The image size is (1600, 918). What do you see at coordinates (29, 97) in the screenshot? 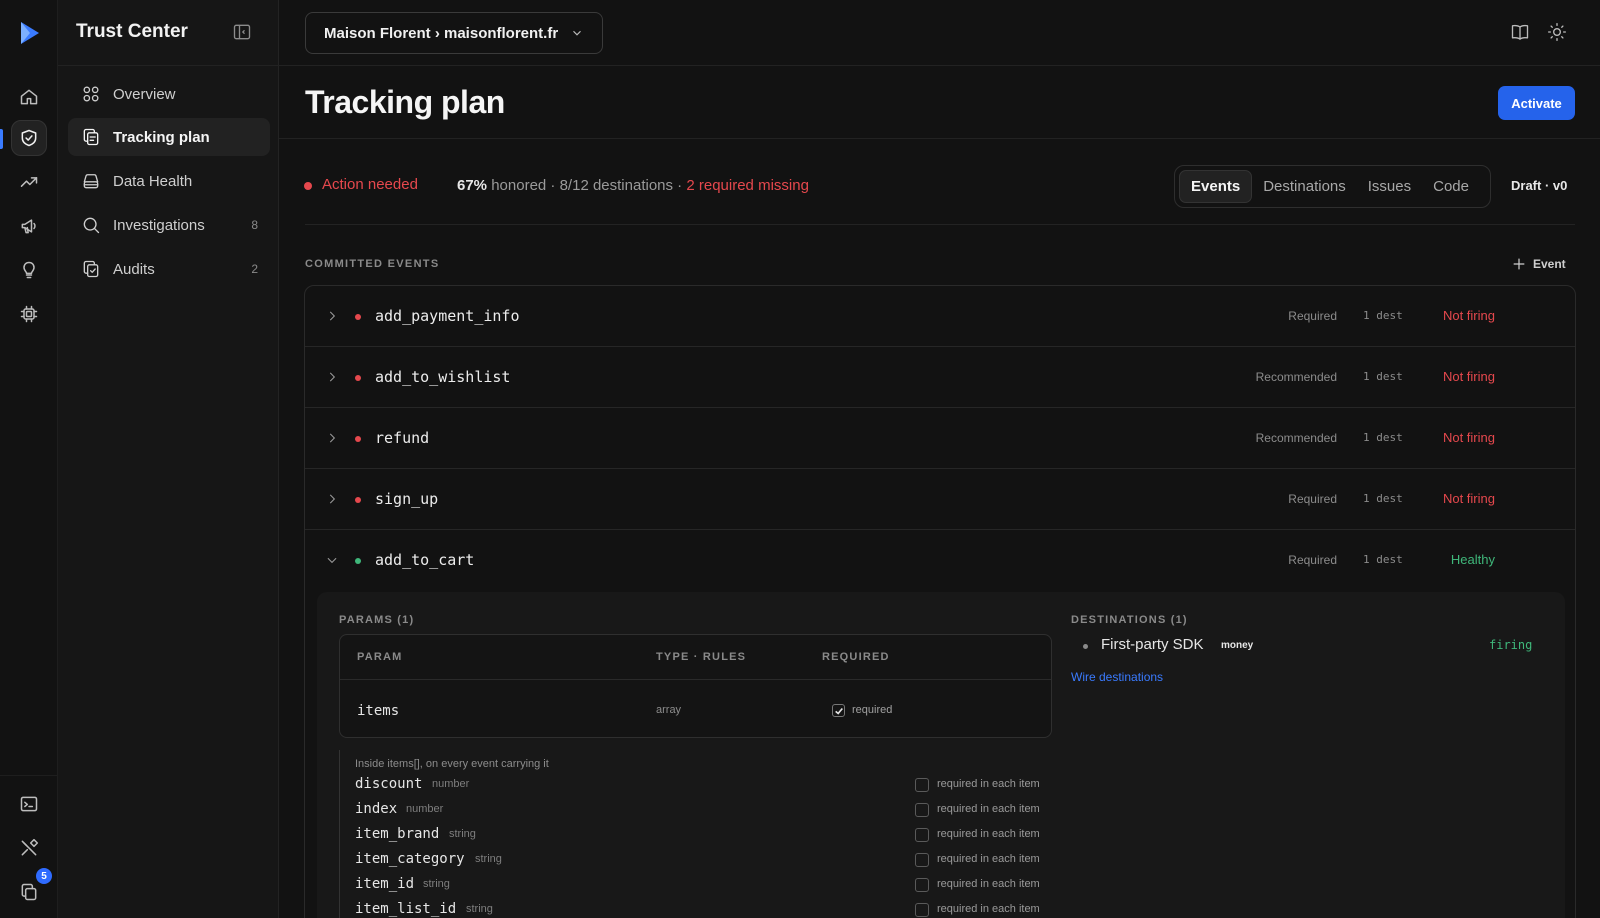
I see `home-icon` at bounding box center [29, 97].